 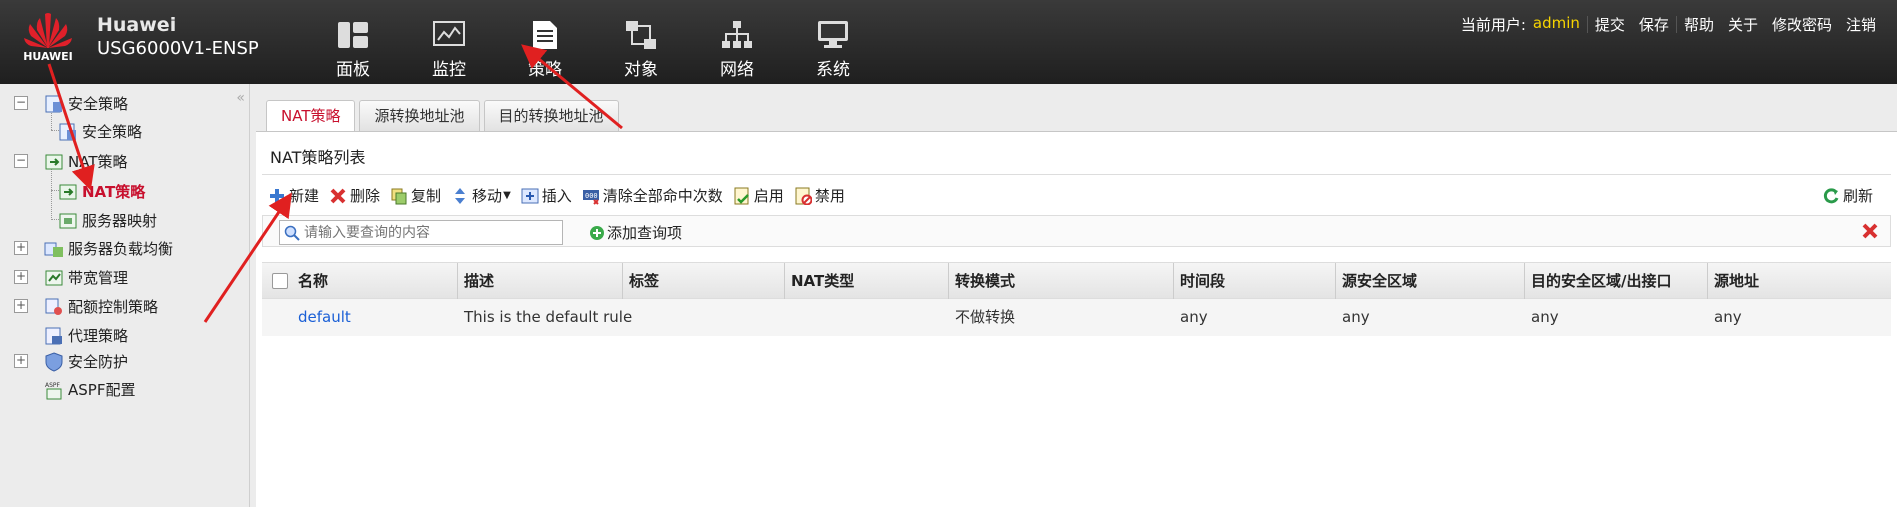 I want to click on change-password-link: 修改密码, so click(x=1802, y=24).